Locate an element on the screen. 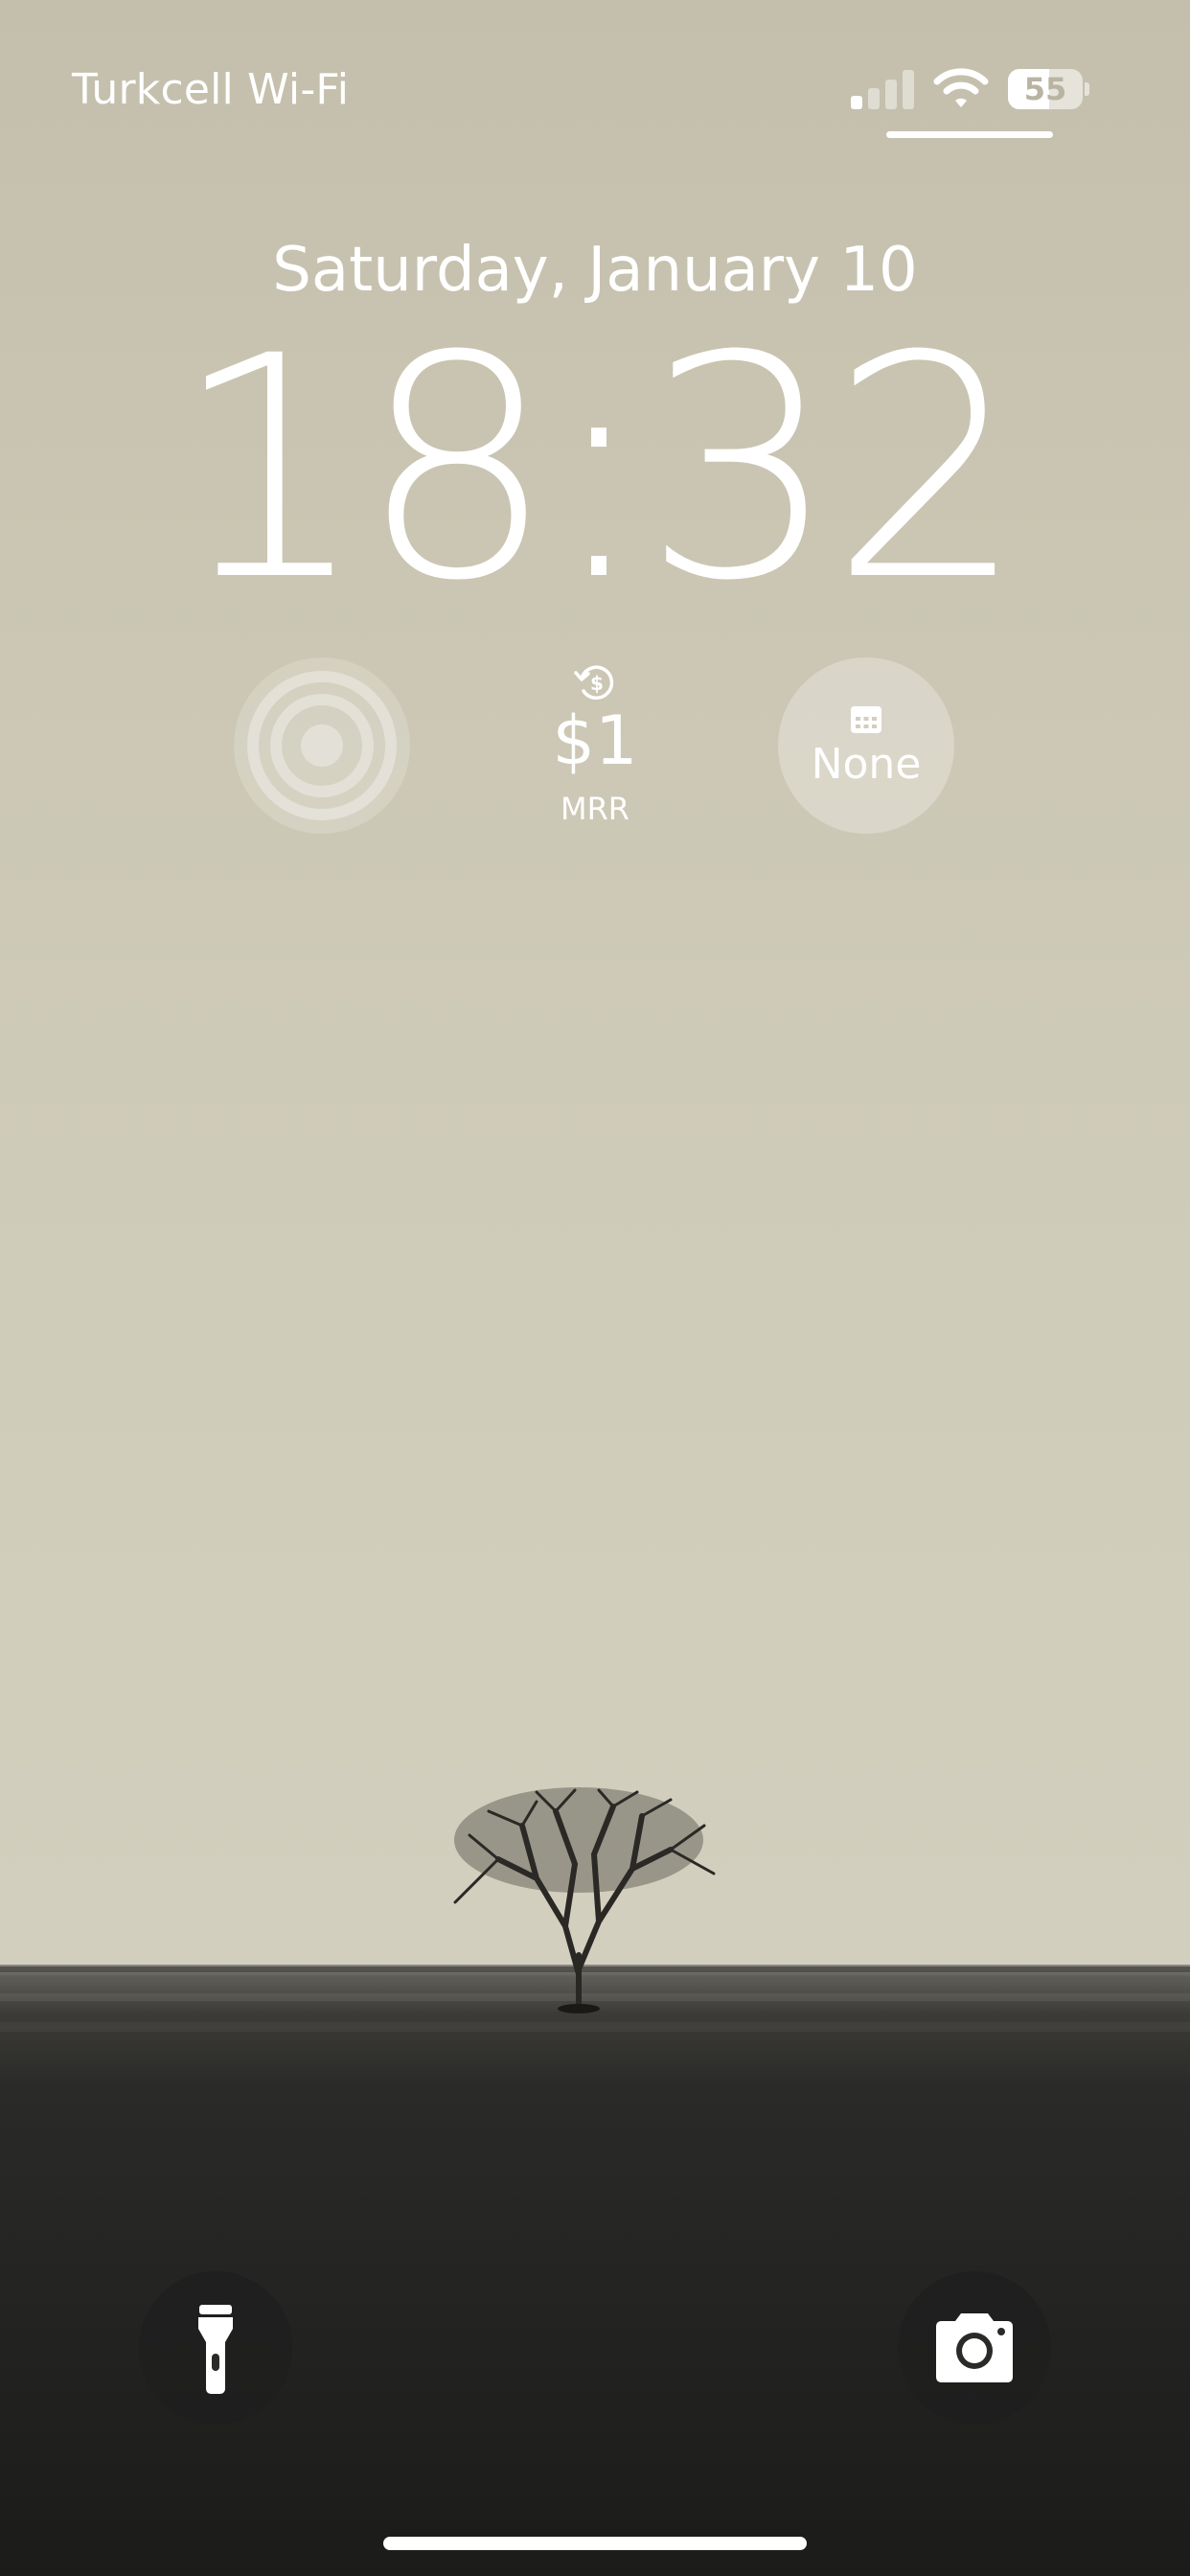  flashlight-icon is located at coordinates (216, 2349).